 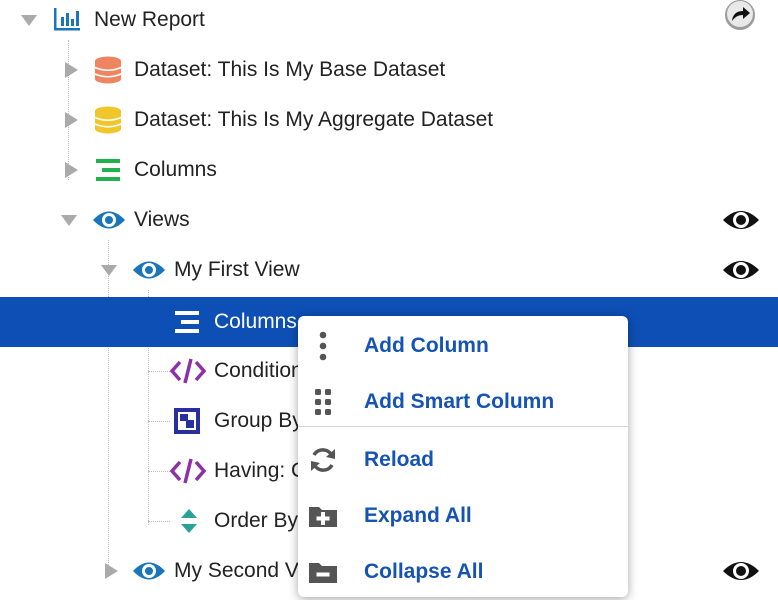 I want to click on group-icon, so click(x=187, y=421).